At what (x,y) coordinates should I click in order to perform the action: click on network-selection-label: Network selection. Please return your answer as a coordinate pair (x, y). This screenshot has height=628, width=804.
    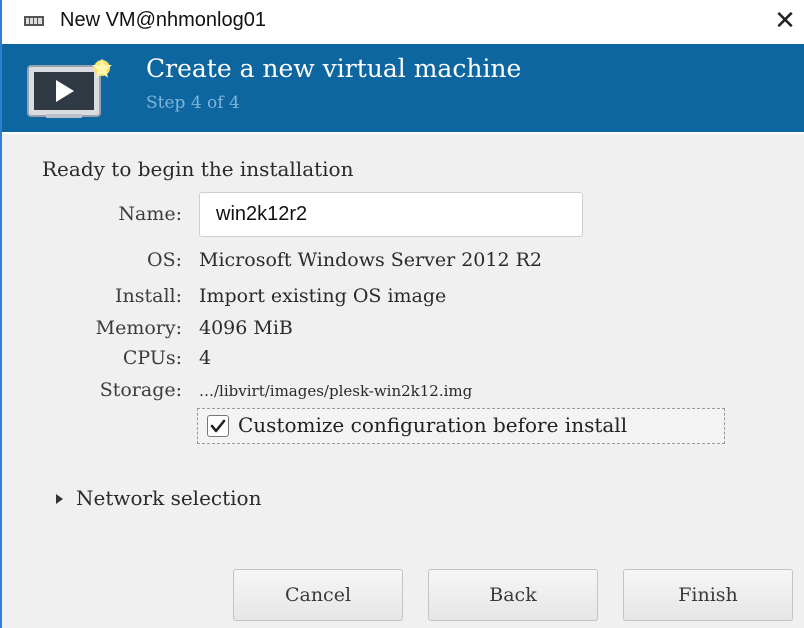
    Looking at the image, I should click on (169, 498).